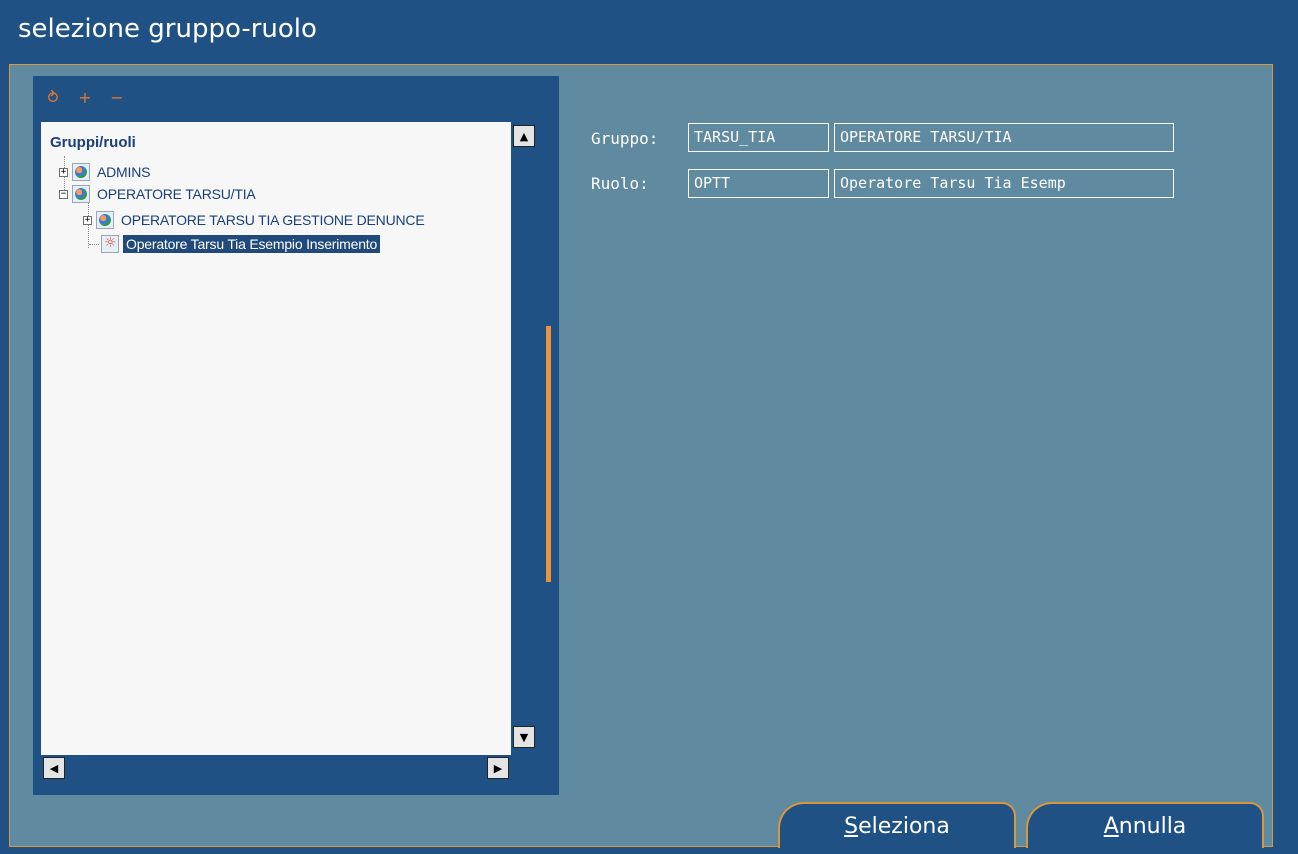 This screenshot has height=854, width=1298. Describe the element at coordinates (904, 826) in the screenshot. I see `button-label: eleziona` at that location.